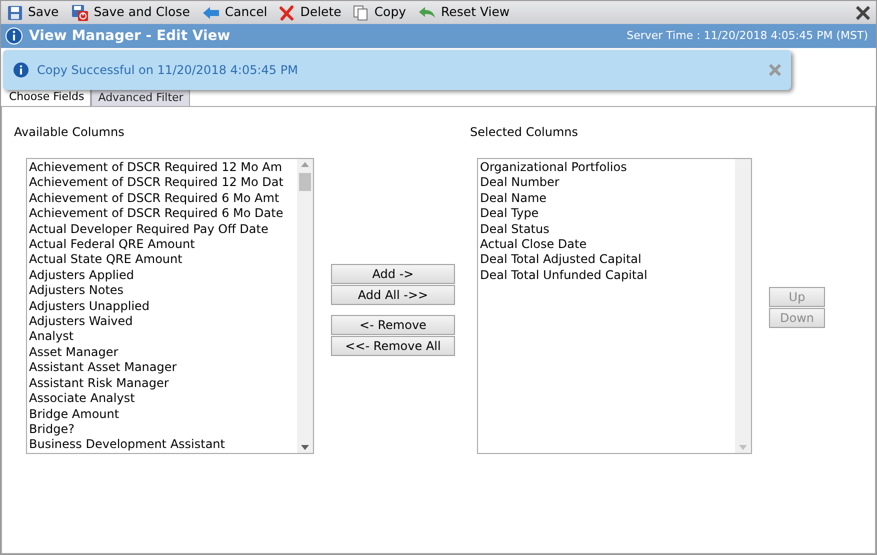 Image resolution: width=877 pixels, height=555 pixels. Describe the element at coordinates (606, 230) in the screenshot. I see `list-item: Deal Status` at that location.